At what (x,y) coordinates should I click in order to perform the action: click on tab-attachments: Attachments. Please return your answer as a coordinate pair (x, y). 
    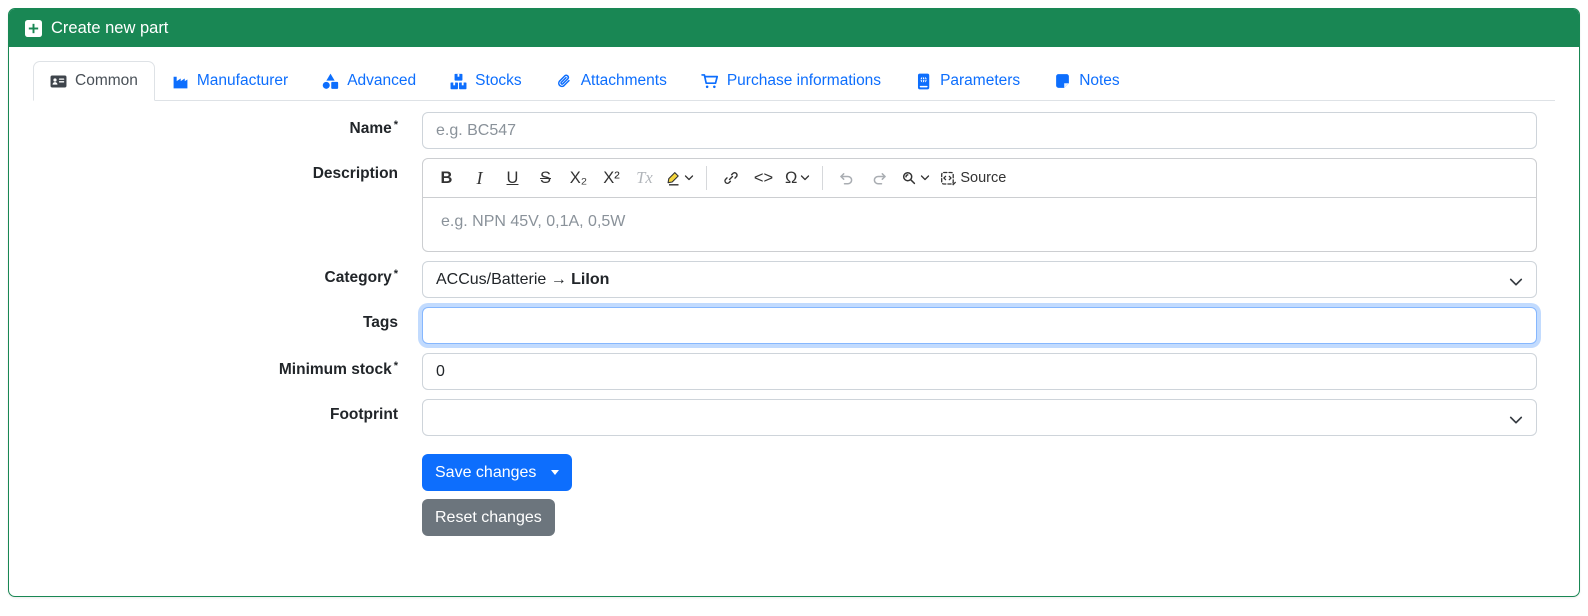
    Looking at the image, I should click on (611, 81).